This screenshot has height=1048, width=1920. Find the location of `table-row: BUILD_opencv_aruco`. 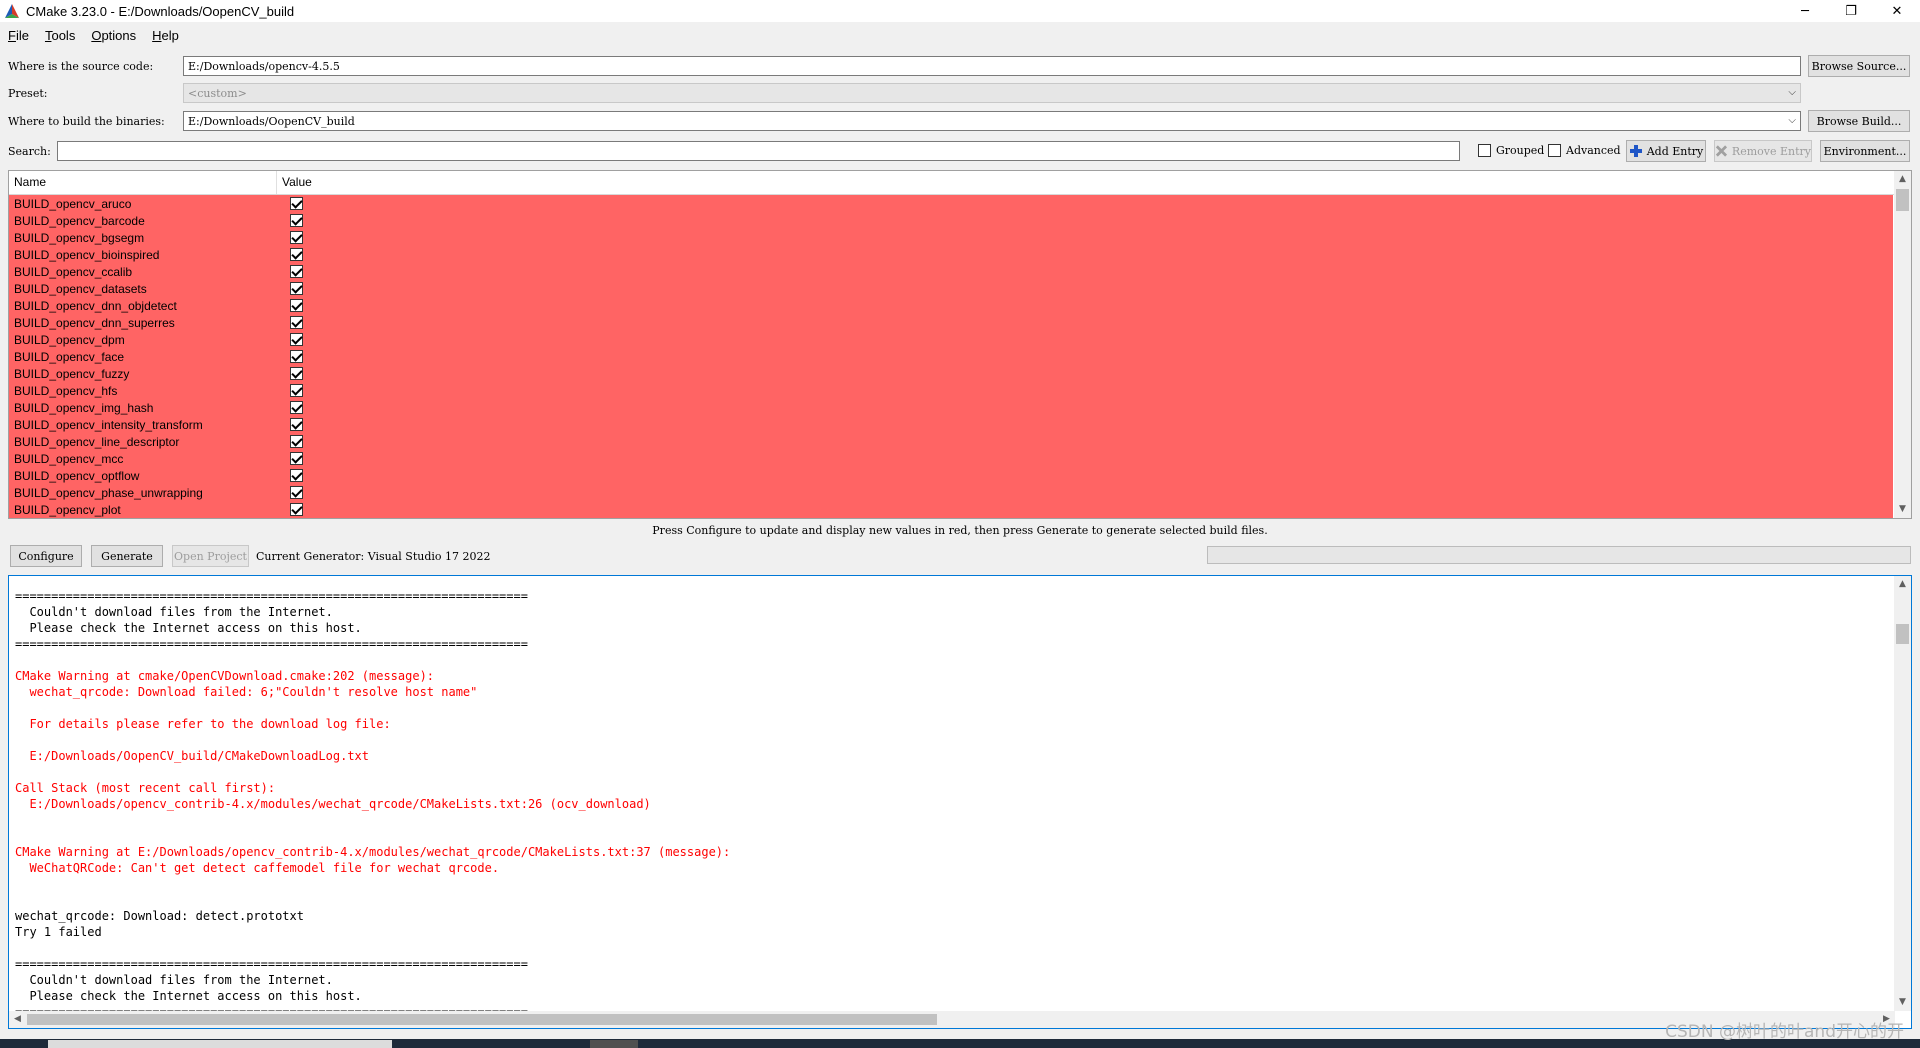

table-row: BUILD_opencv_aruco is located at coordinates (951, 203).